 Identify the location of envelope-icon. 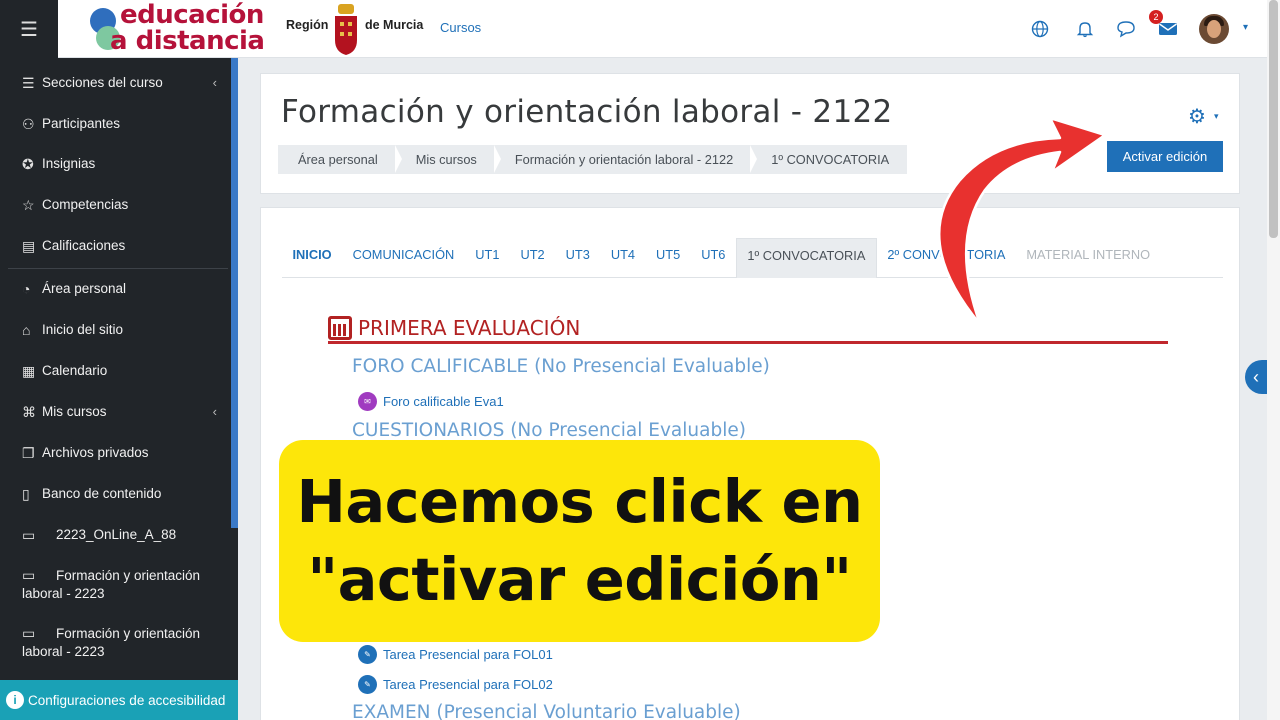
(1168, 29).